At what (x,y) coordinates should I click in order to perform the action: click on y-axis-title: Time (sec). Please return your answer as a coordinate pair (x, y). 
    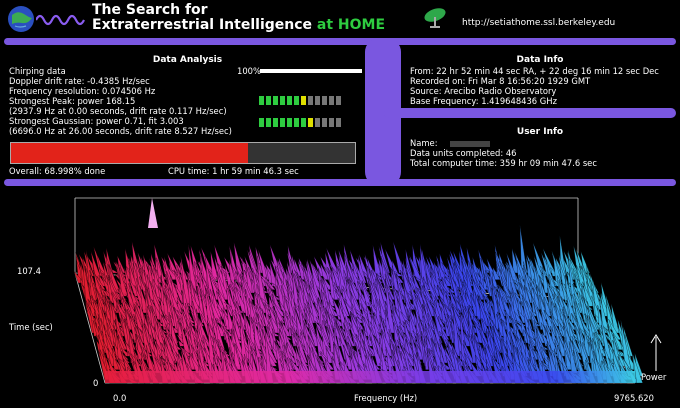
    Looking at the image, I should click on (31, 327).